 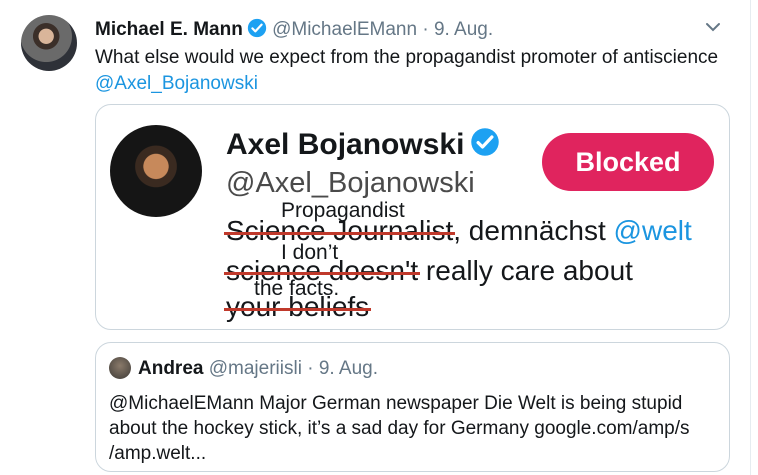 What do you see at coordinates (345, 144) in the screenshot?
I see `profile-name: Axel Bojanowski` at bounding box center [345, 144].